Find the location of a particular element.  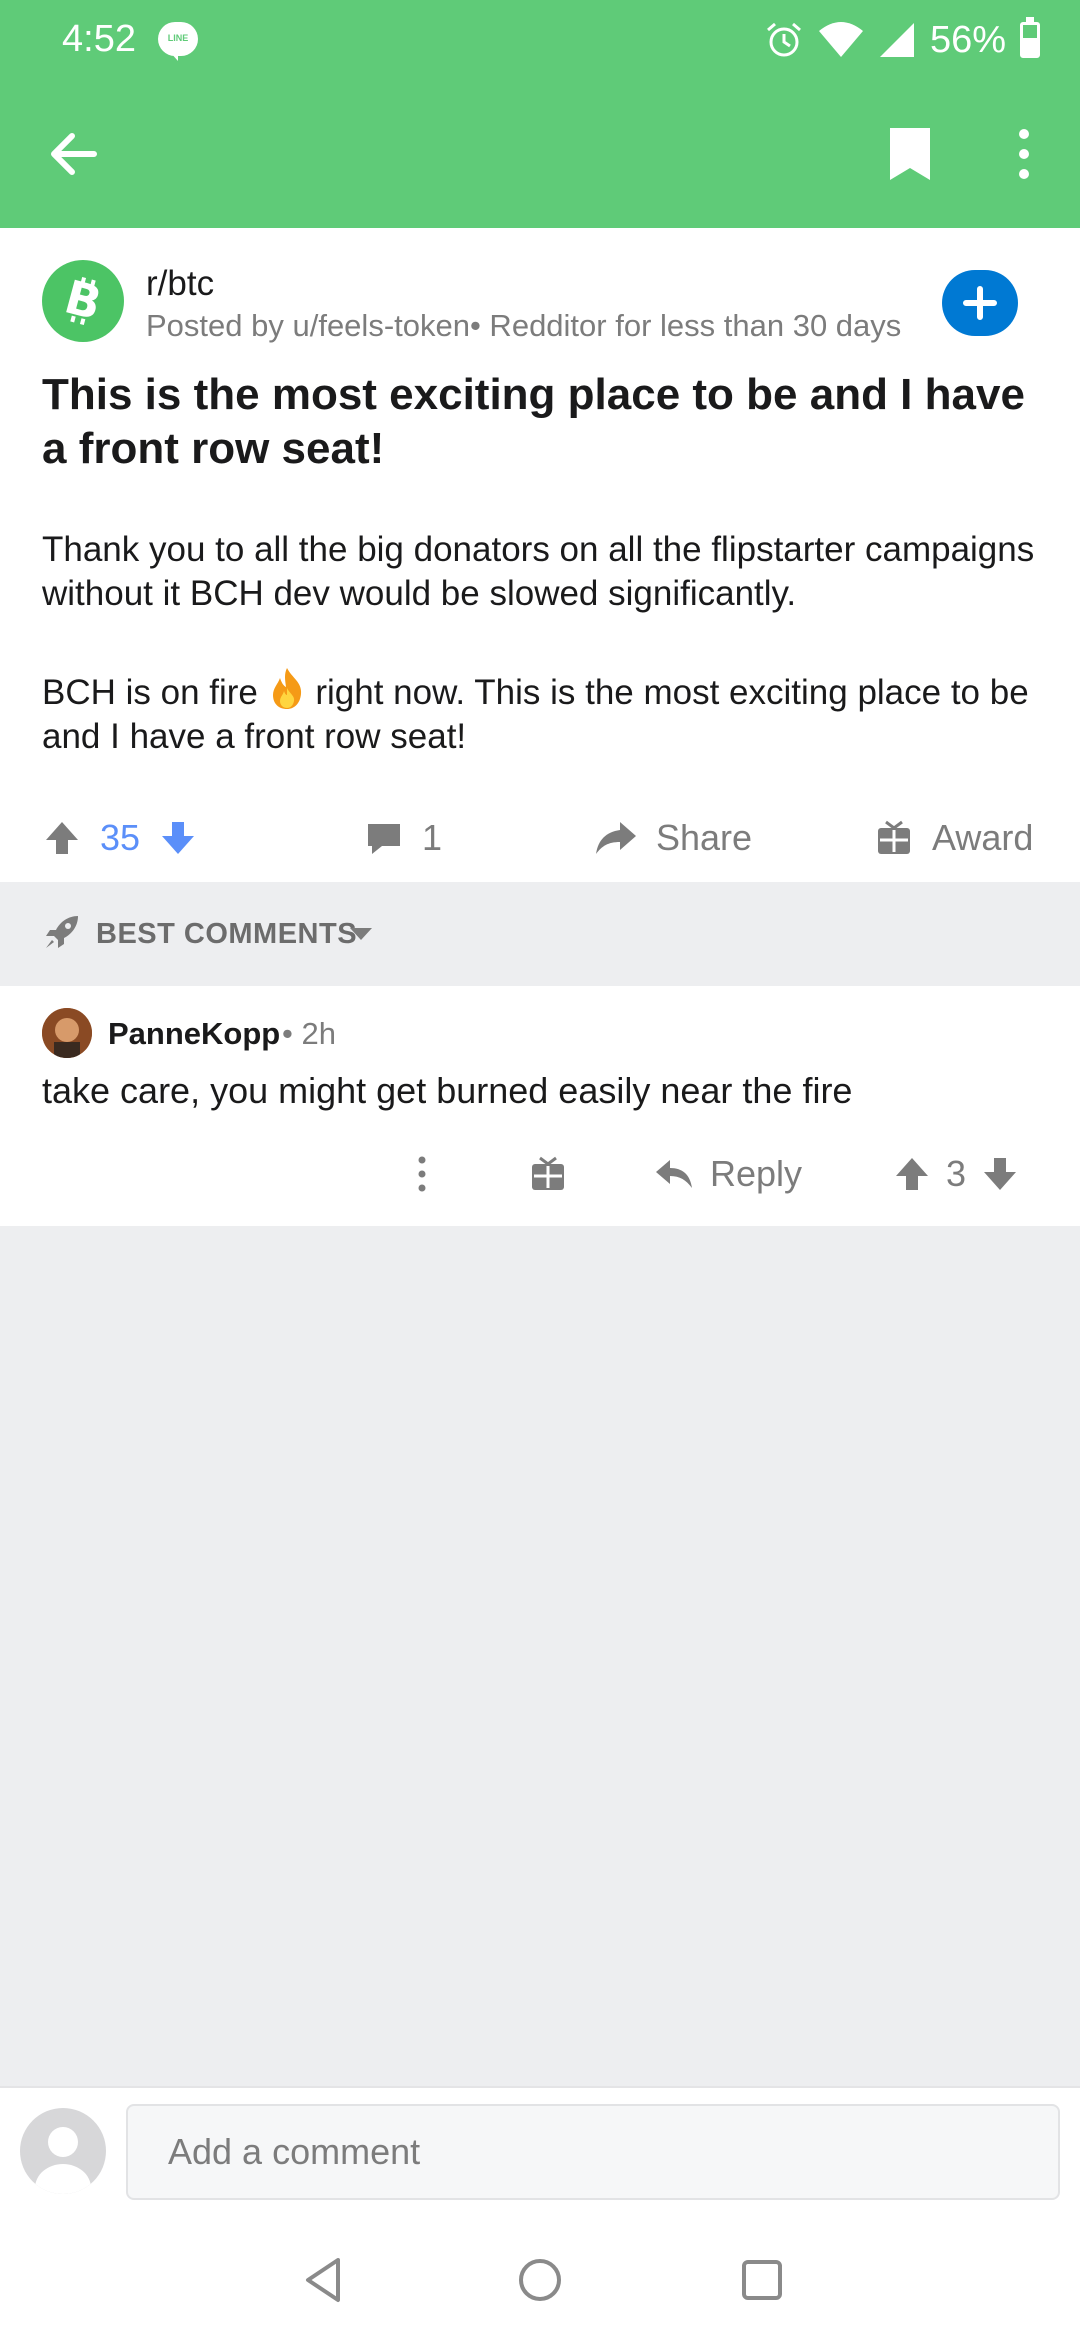

chevron-down-icon is located at coordinates (361, 934).